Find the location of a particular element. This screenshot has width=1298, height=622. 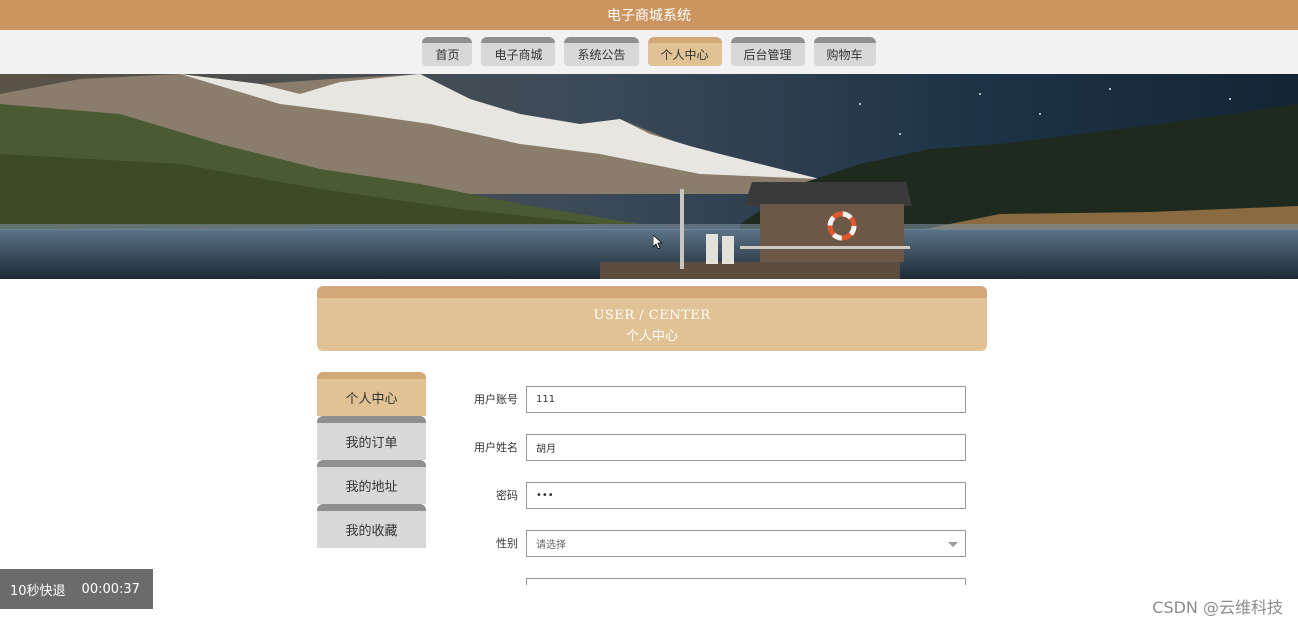

form-row-password: 密码 ••• is located at coordinates (710, 495).